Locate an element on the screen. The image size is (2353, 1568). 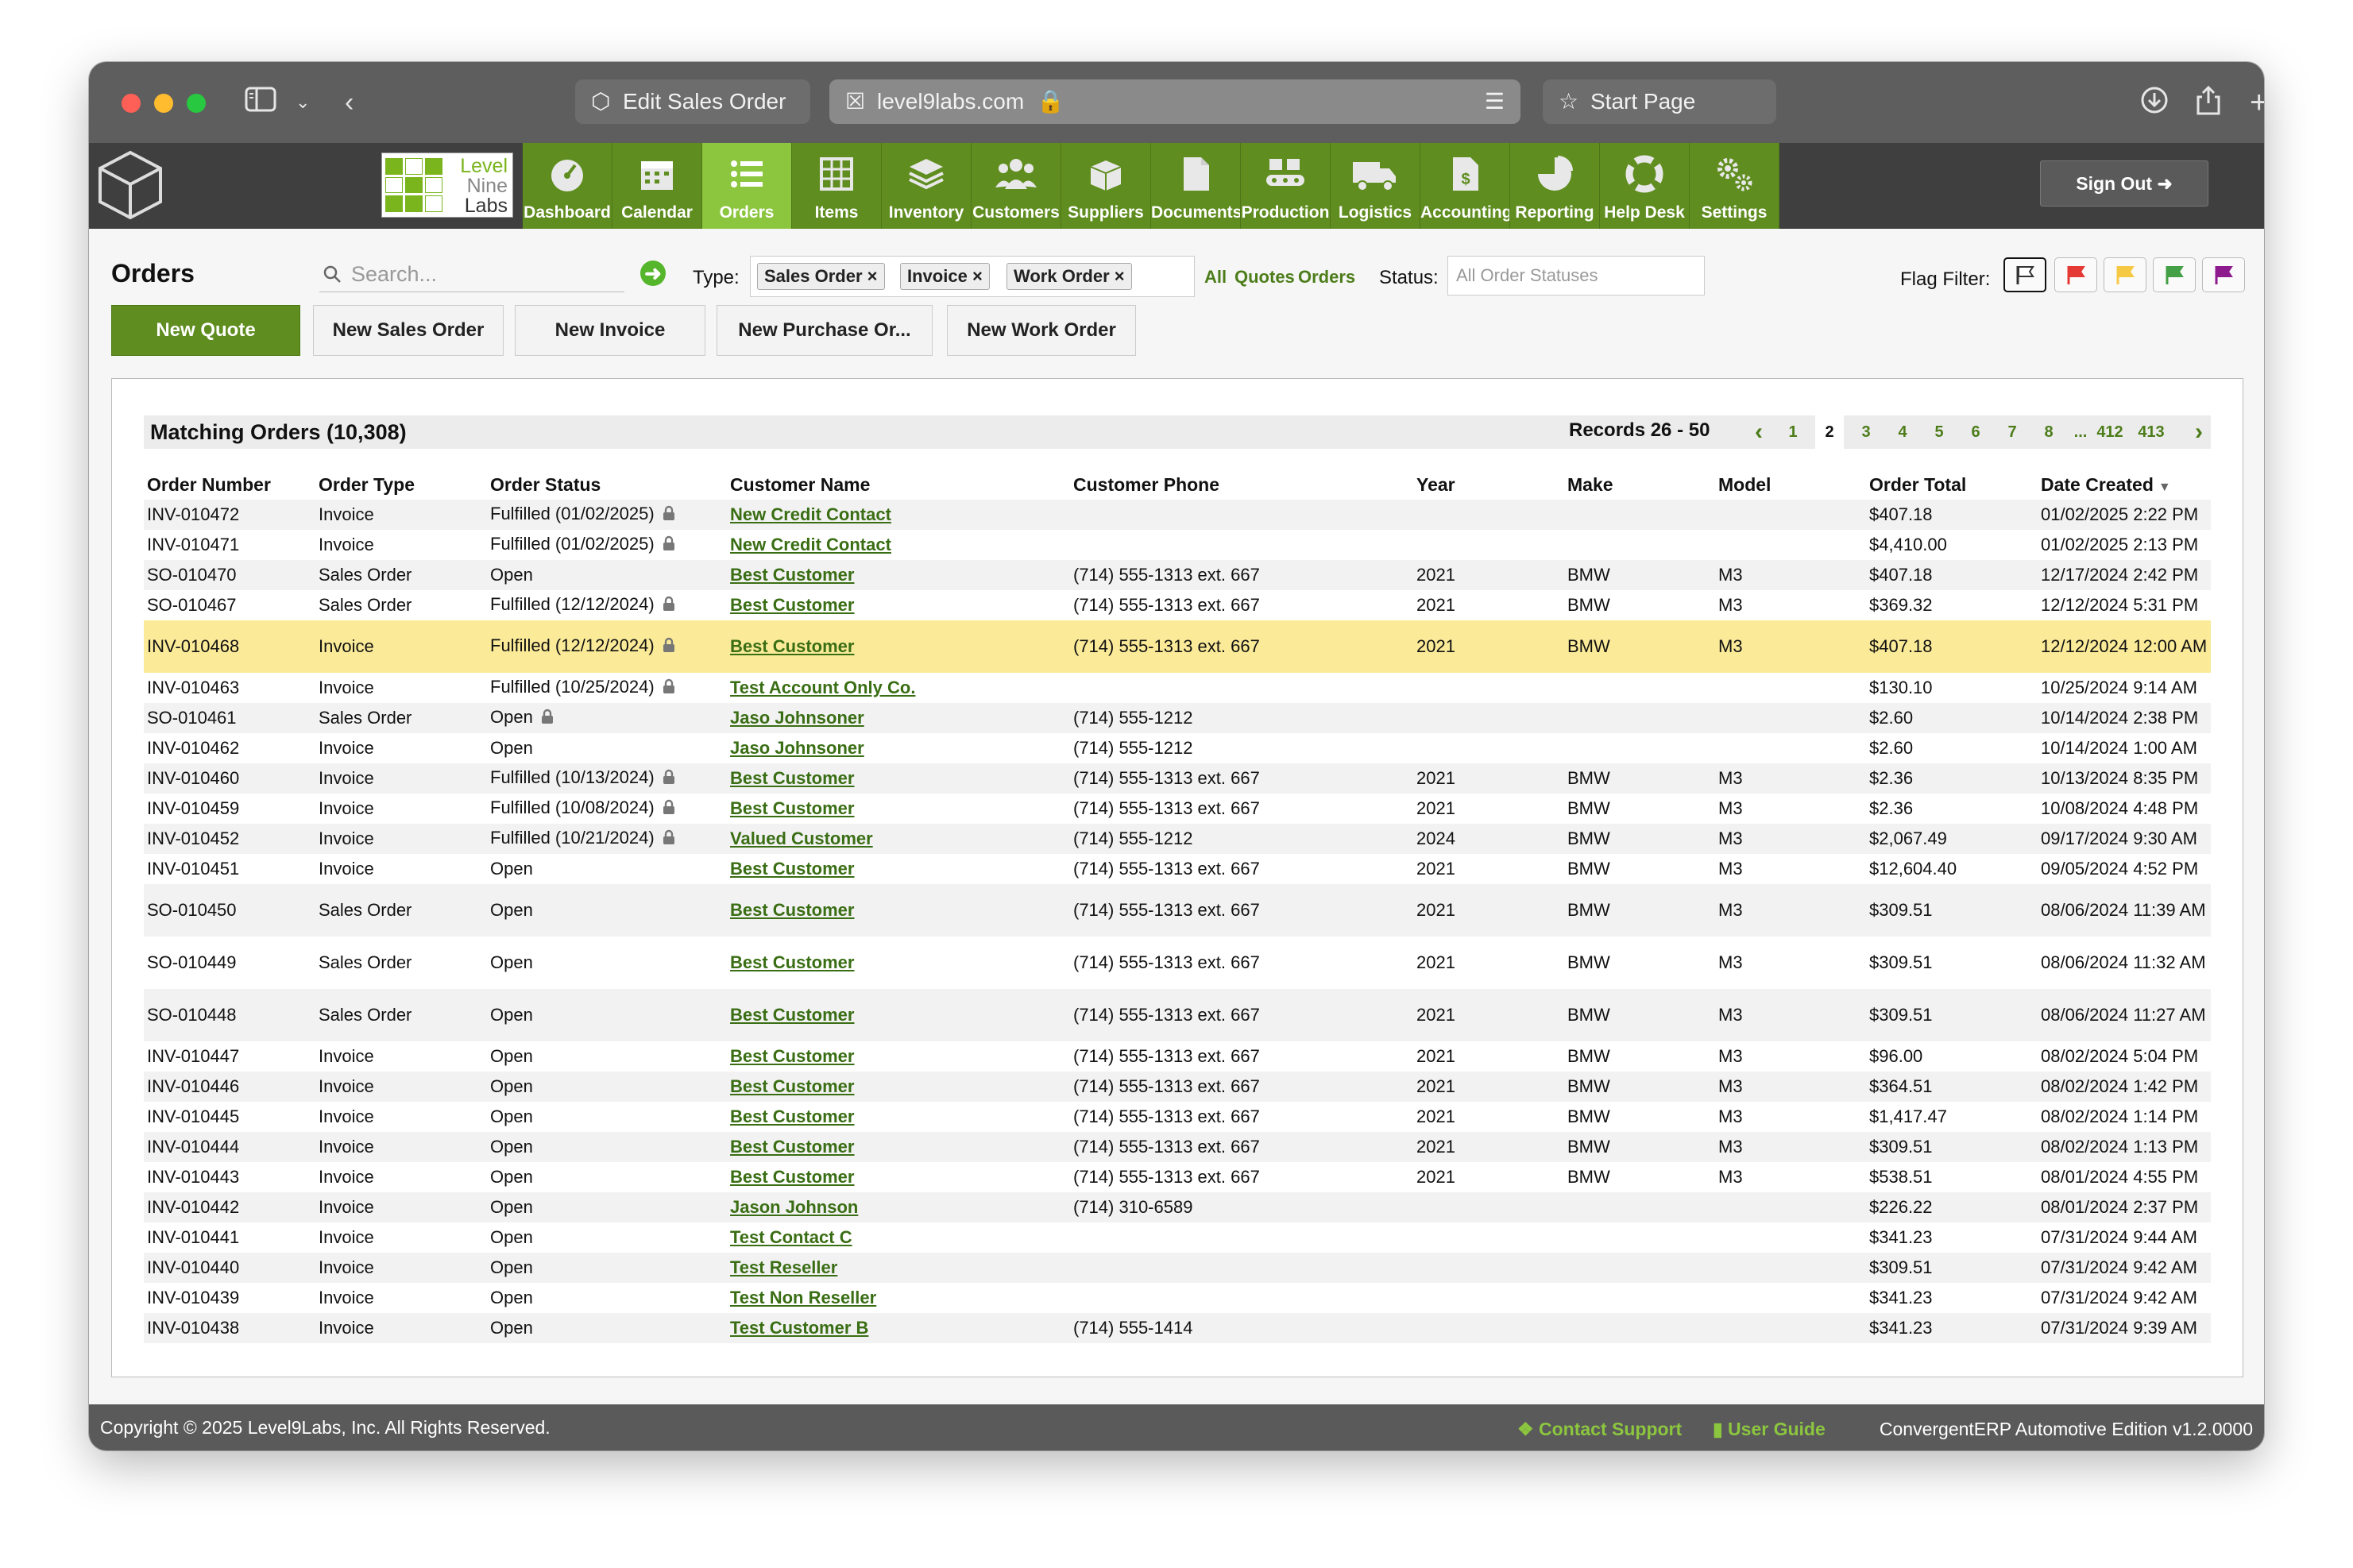
column-header-order-number: Order Number is located at coordinates (229, 485).